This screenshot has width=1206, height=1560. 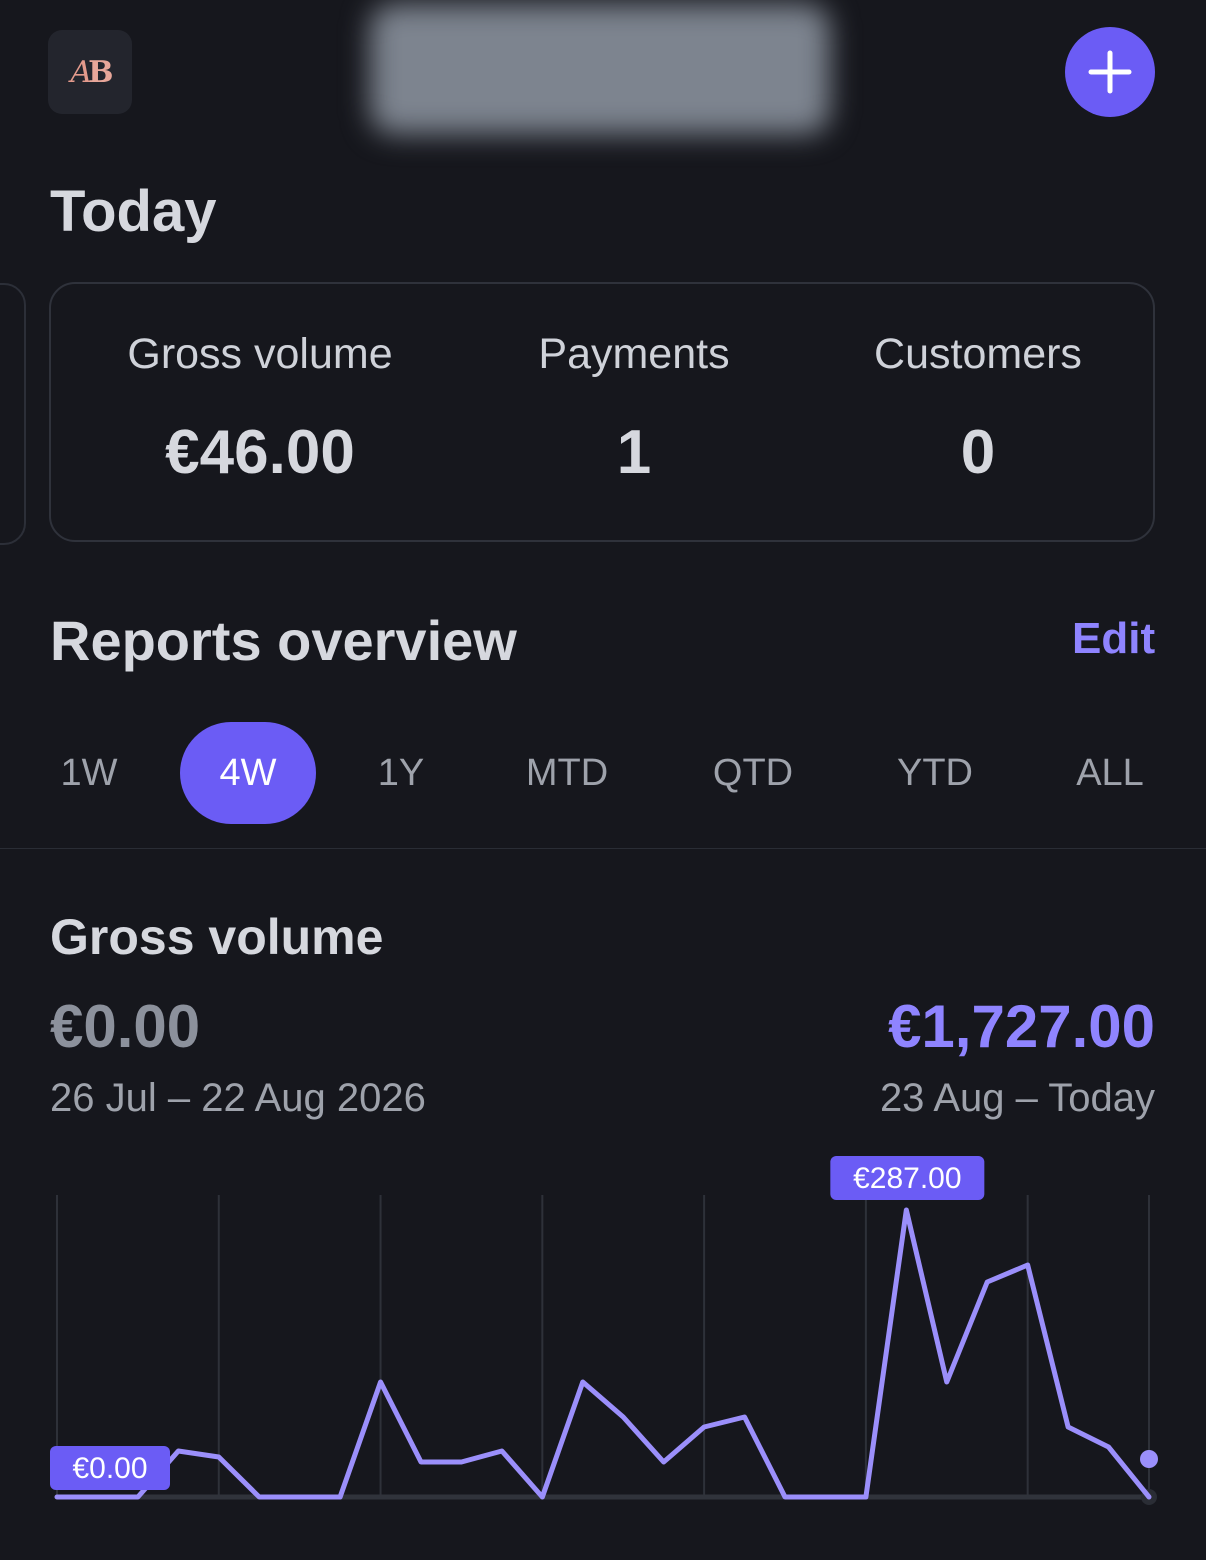 I want to click on previous-card-edge, so click(x=13, y=414).